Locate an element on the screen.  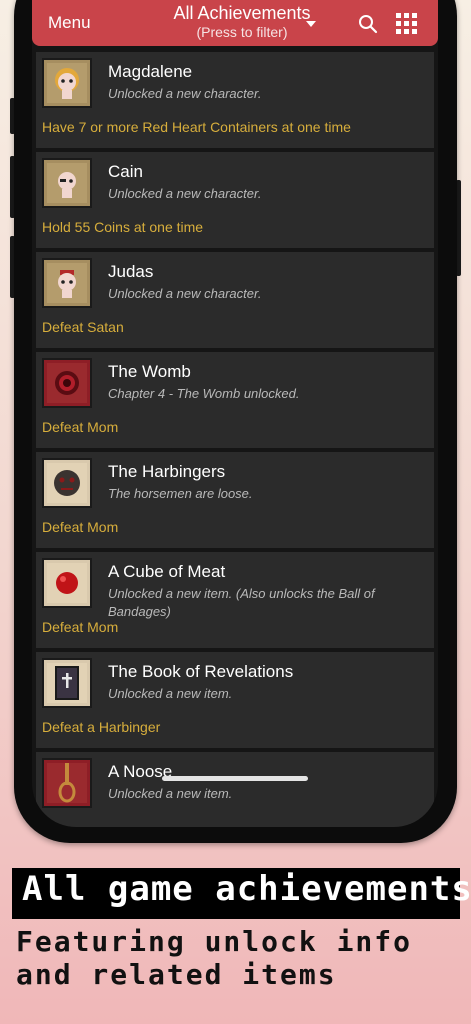
nav-bar: Menu All Achievements (Press to filter) is located at coordinates (235, 23).